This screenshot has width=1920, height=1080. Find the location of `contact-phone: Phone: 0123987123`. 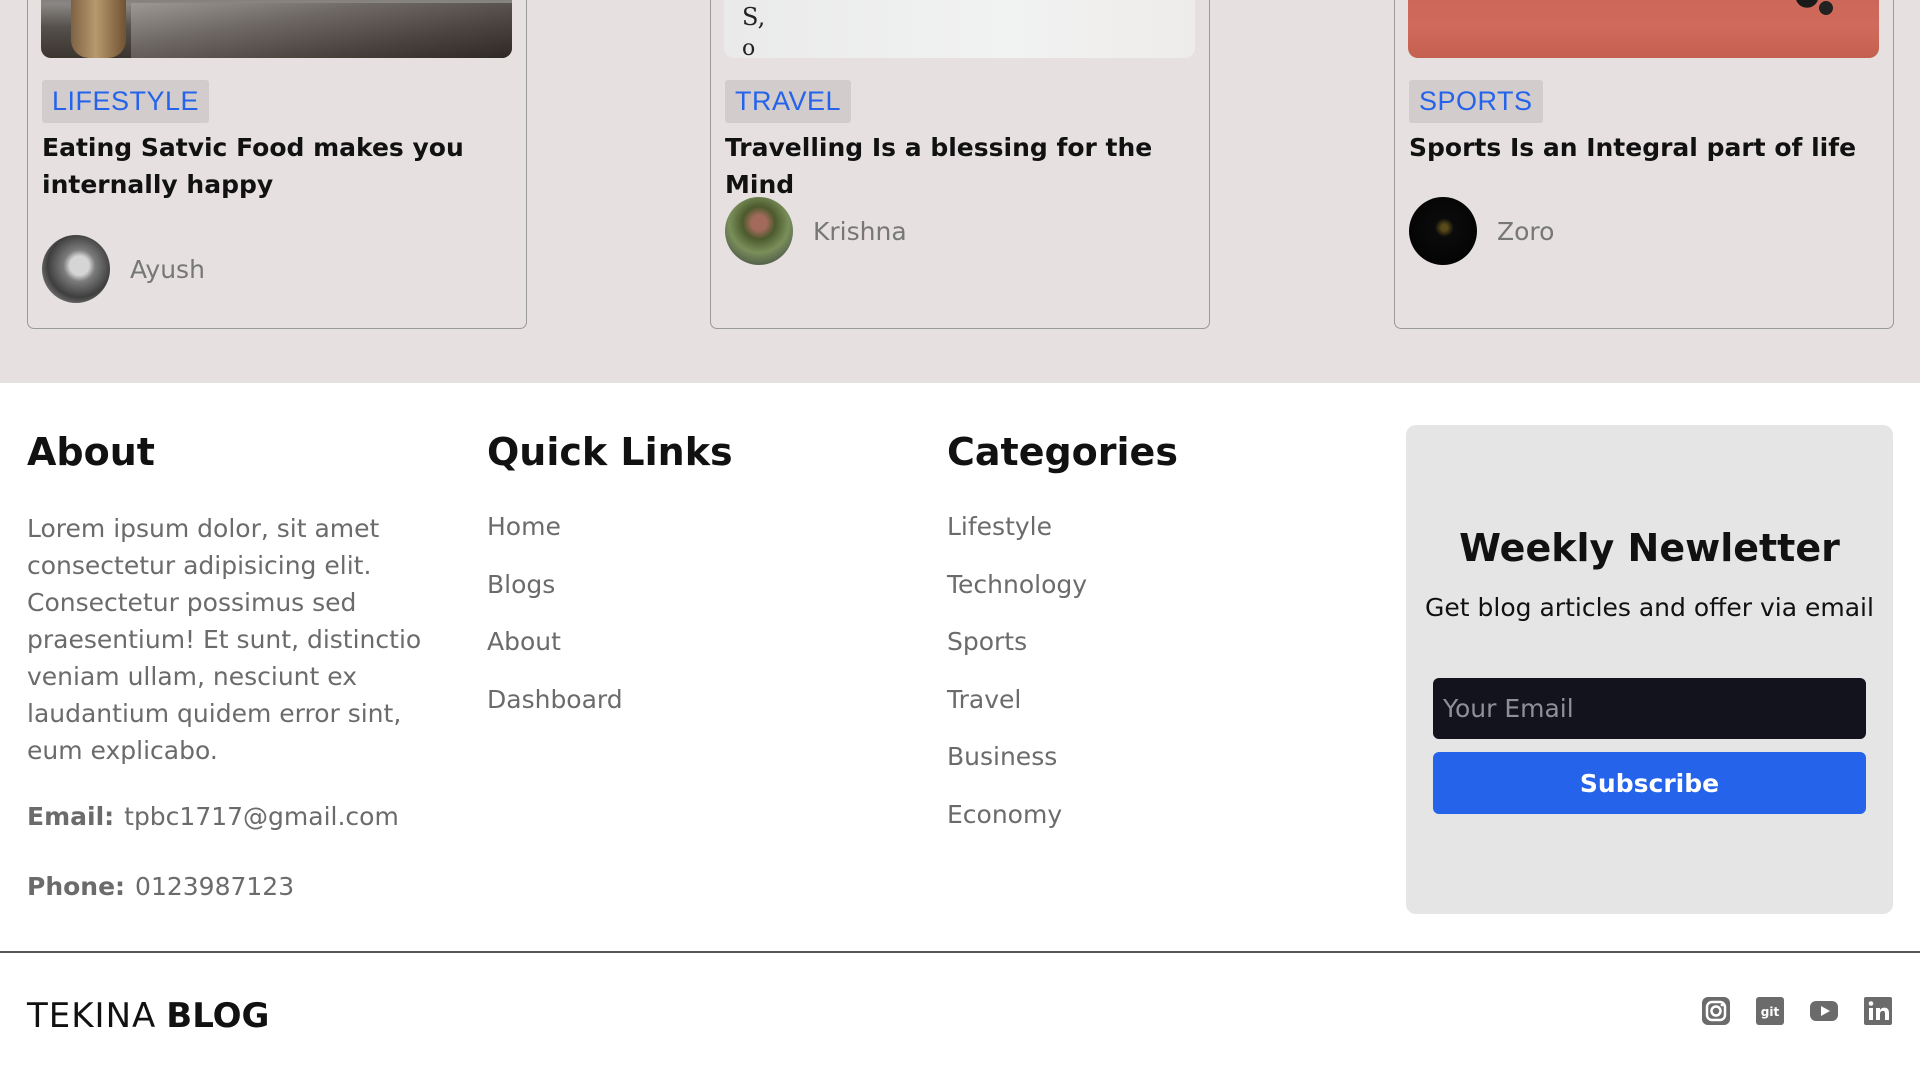

contact-phone: Phone: 0123987123 is located at coordinates (160, 886).